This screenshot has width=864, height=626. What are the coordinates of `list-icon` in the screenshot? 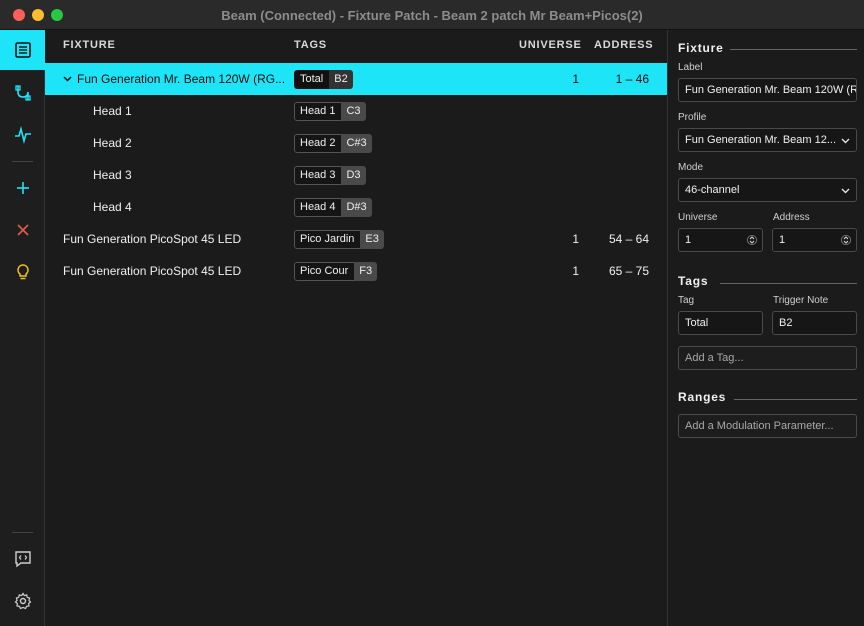 It's located at (22, 50).